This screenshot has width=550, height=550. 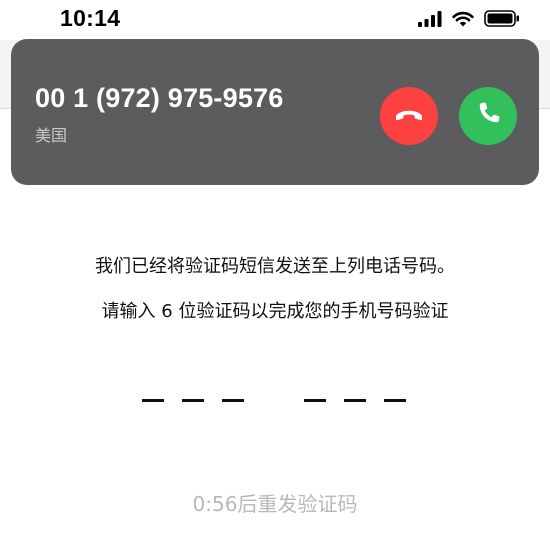 I want to click on accept-call-button, so click(x=488, y=116).